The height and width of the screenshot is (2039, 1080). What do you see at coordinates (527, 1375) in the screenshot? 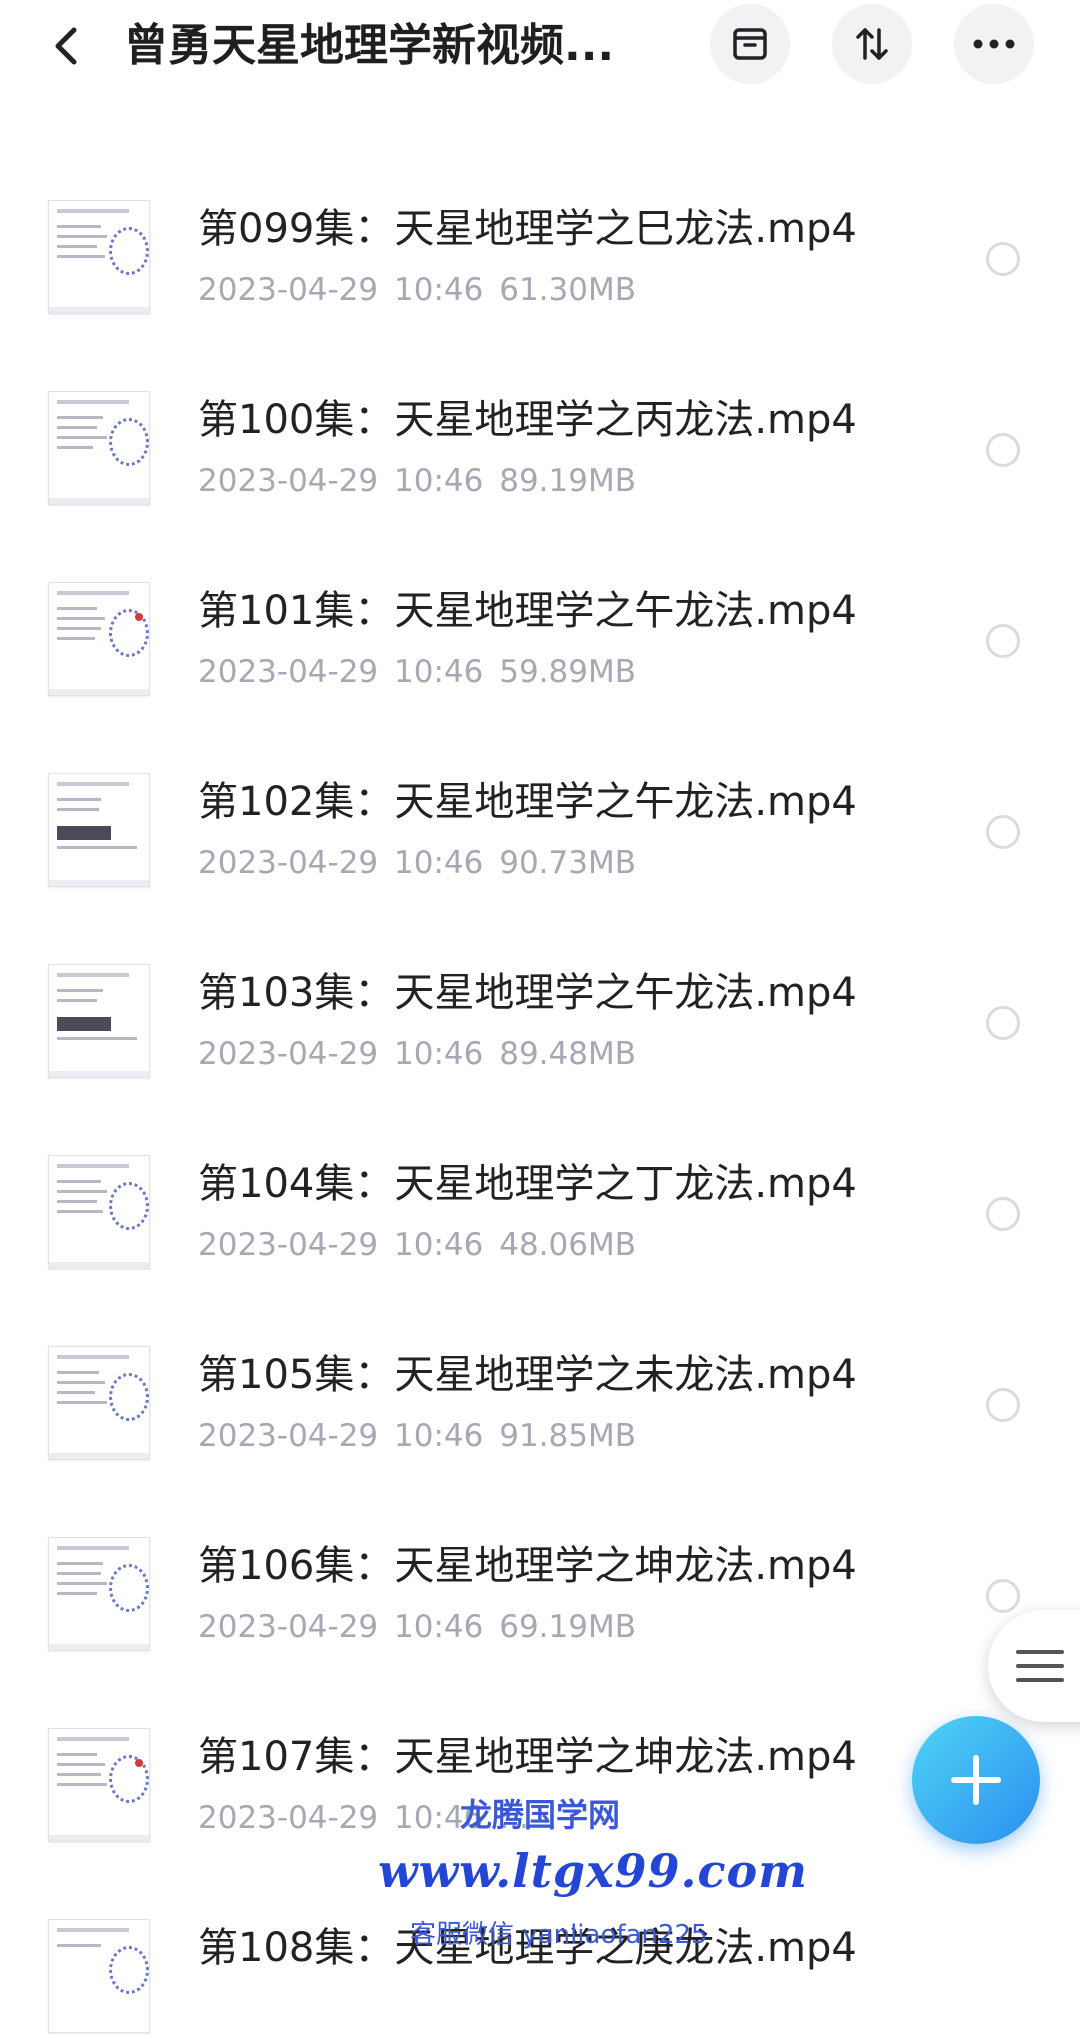
I see `file-name: 第105集：天星地理学之未龙法.mp4` at bounding box center [527, 1375].